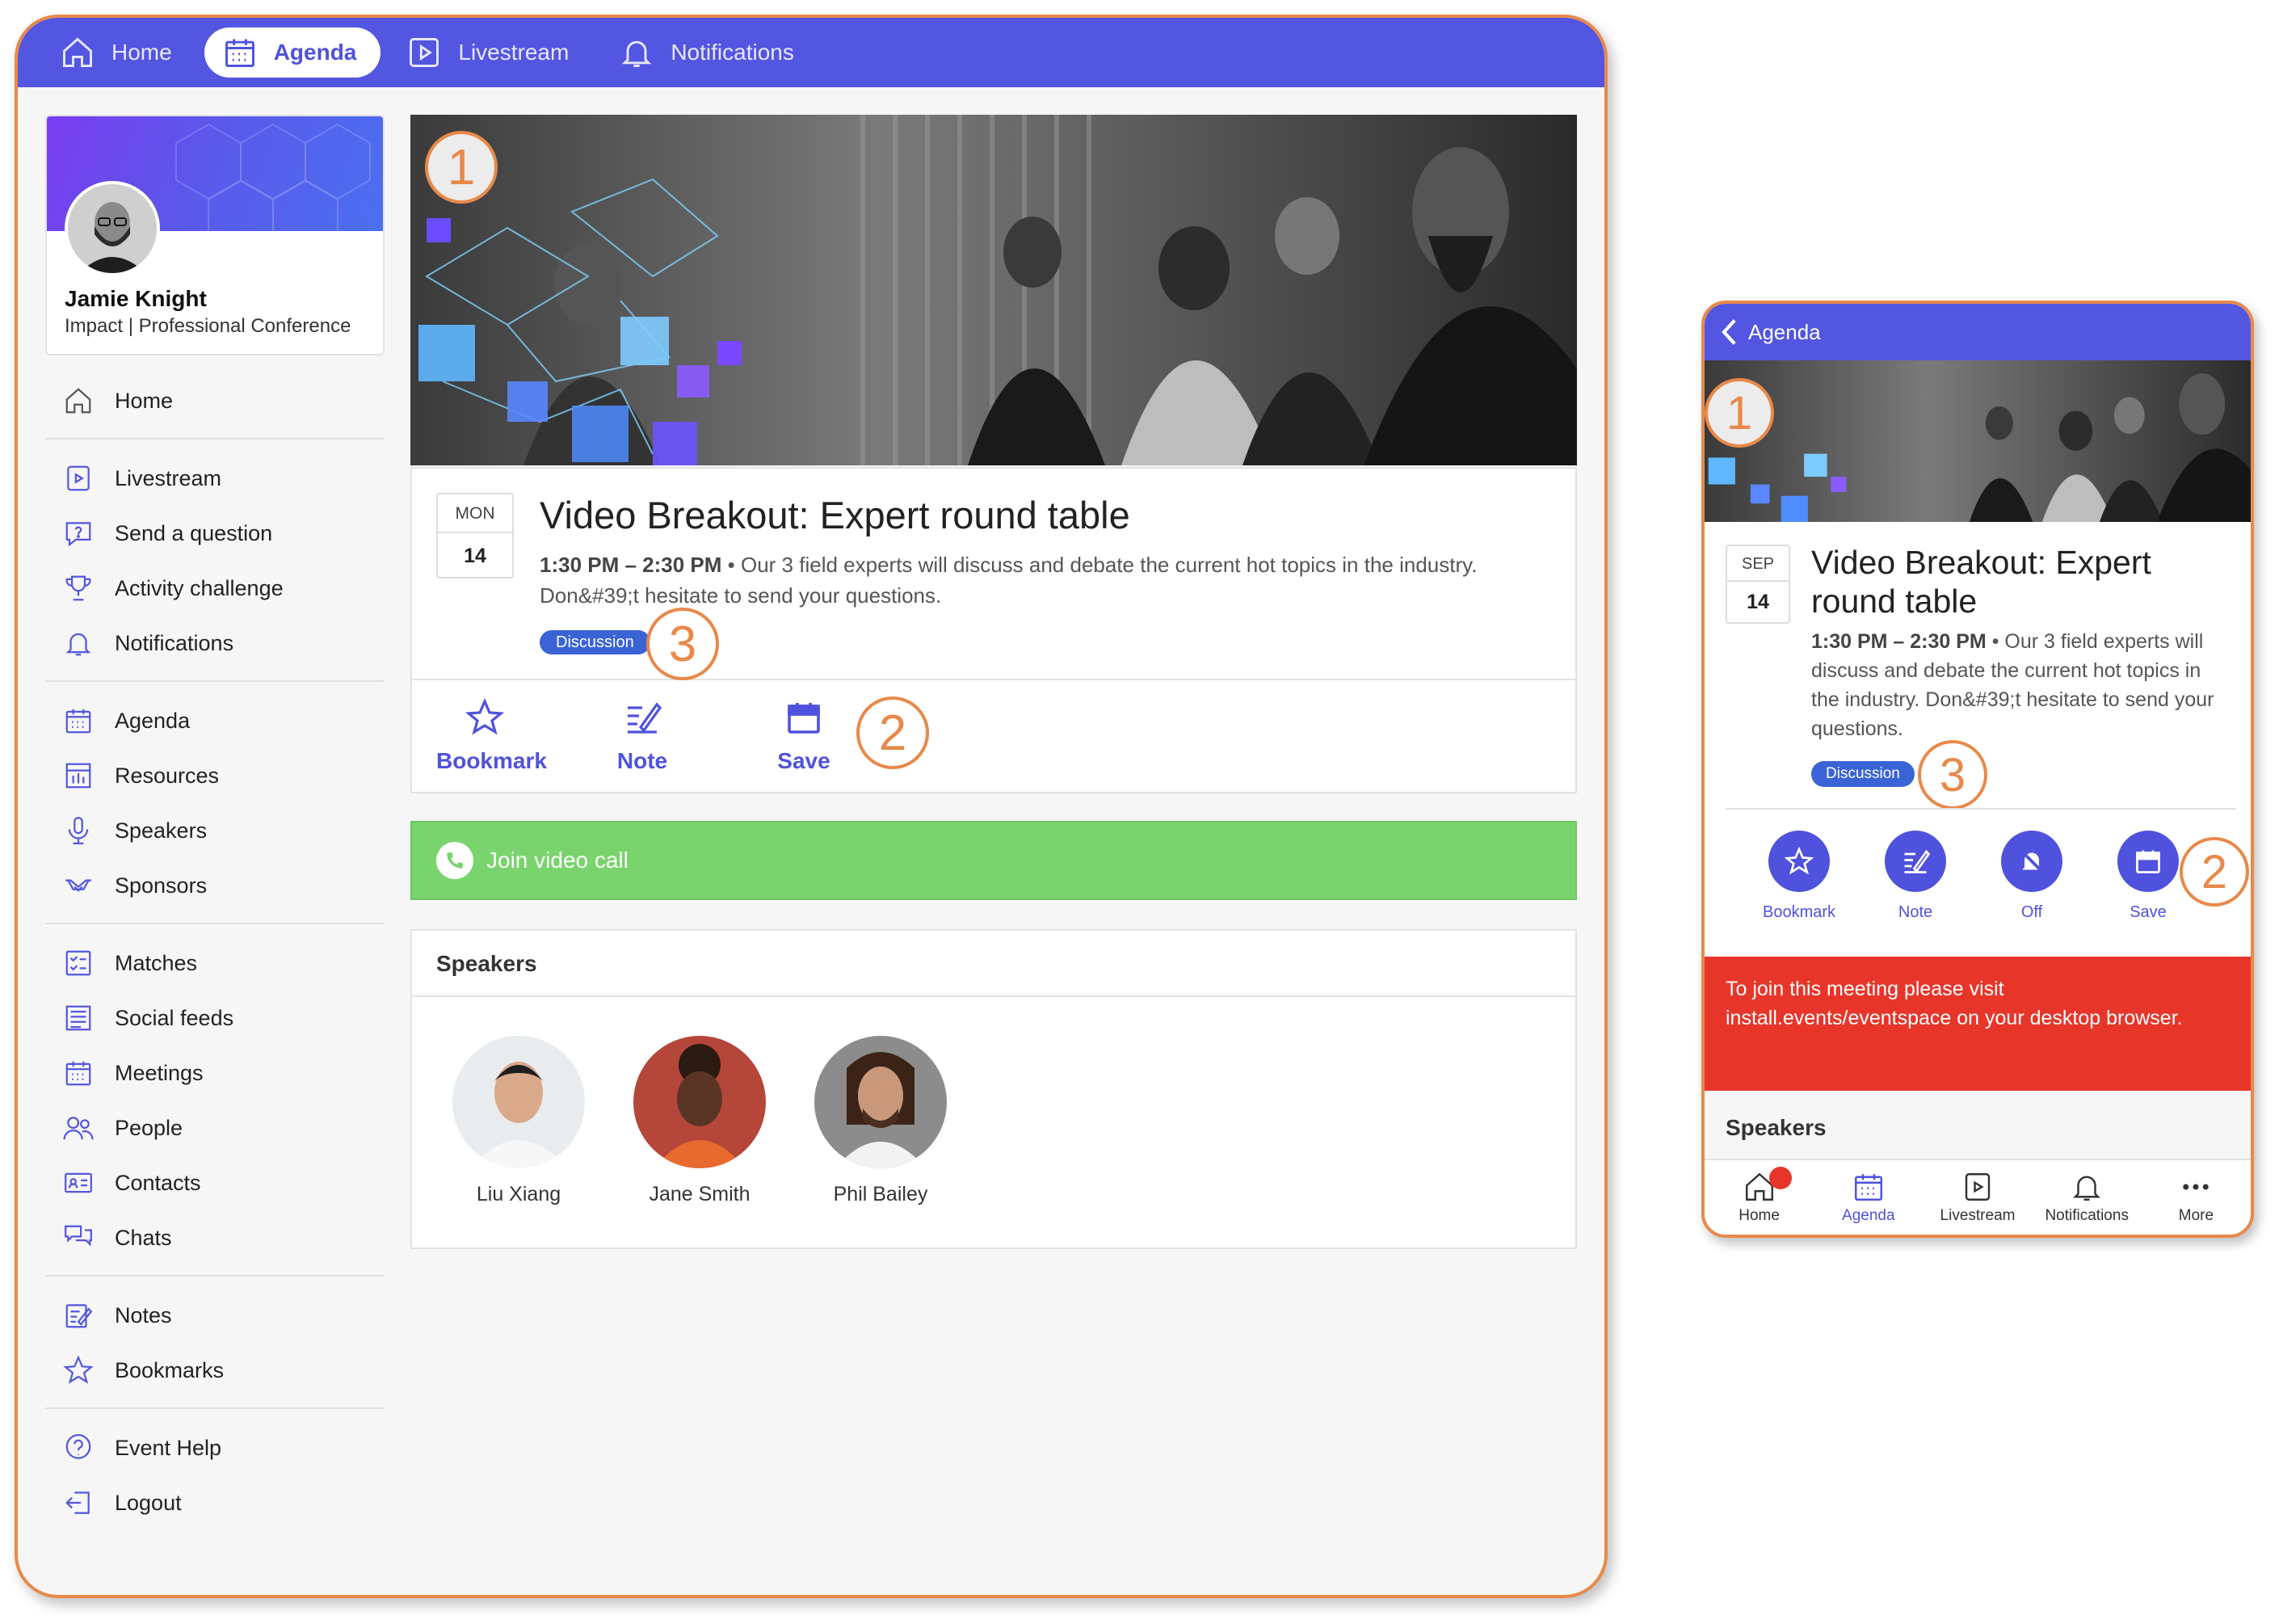 Image resolution: width=2283 pixels, height=1624 pixels. What do you see at coordinates (637, 53) in the screenshot?
I see `bell-icon` at bounding box center [637, 53].